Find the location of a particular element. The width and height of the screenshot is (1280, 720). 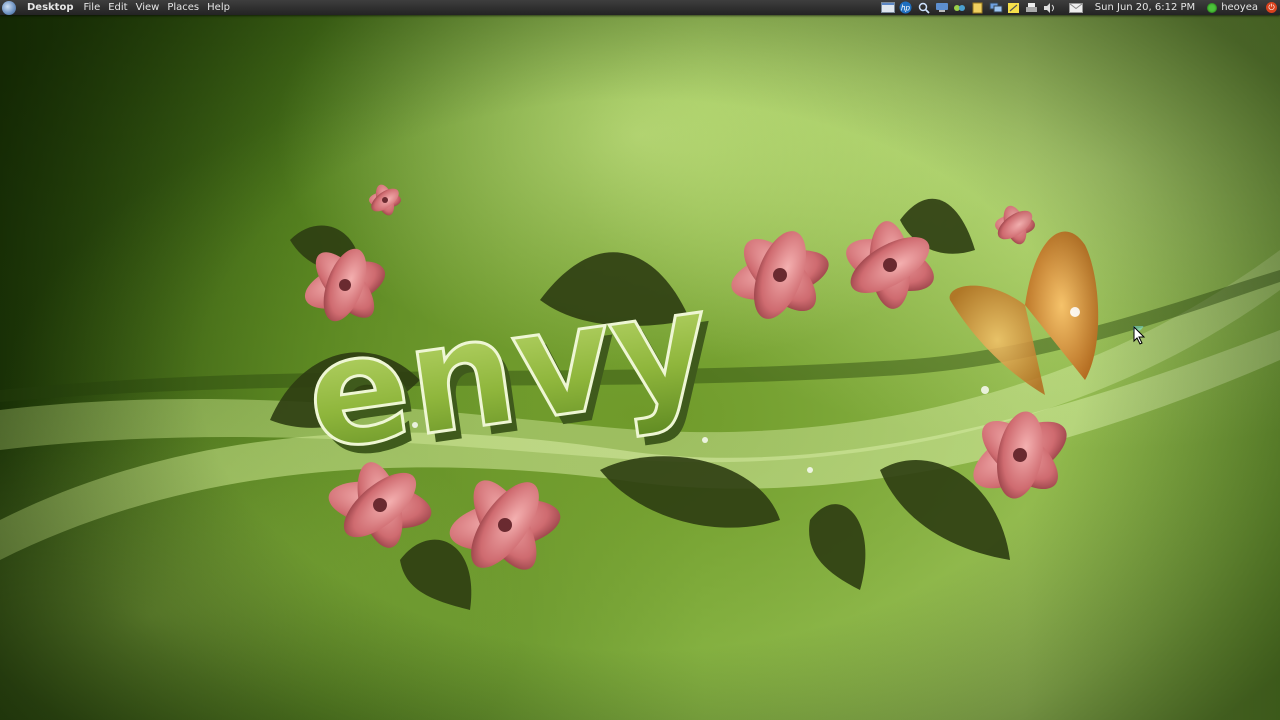

window-list-icon is located at coordinates (887, 8).